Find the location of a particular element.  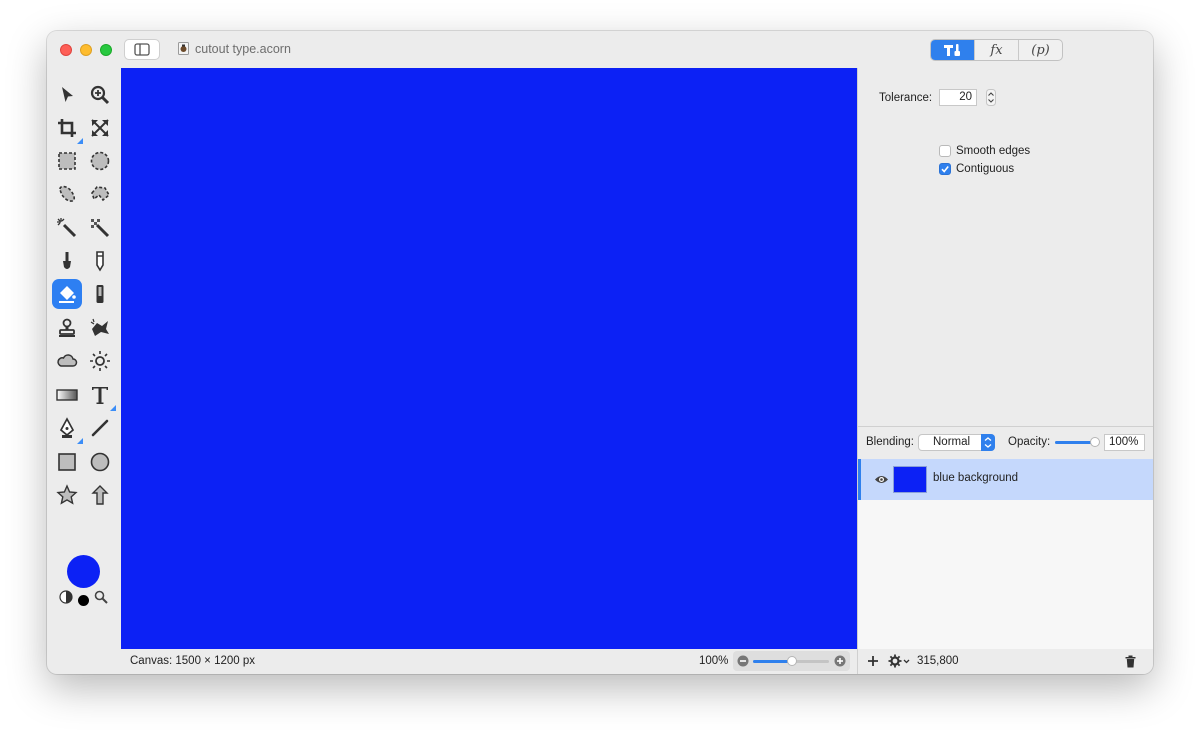

zoom-slider-fill is located at coordinates (772, 661).